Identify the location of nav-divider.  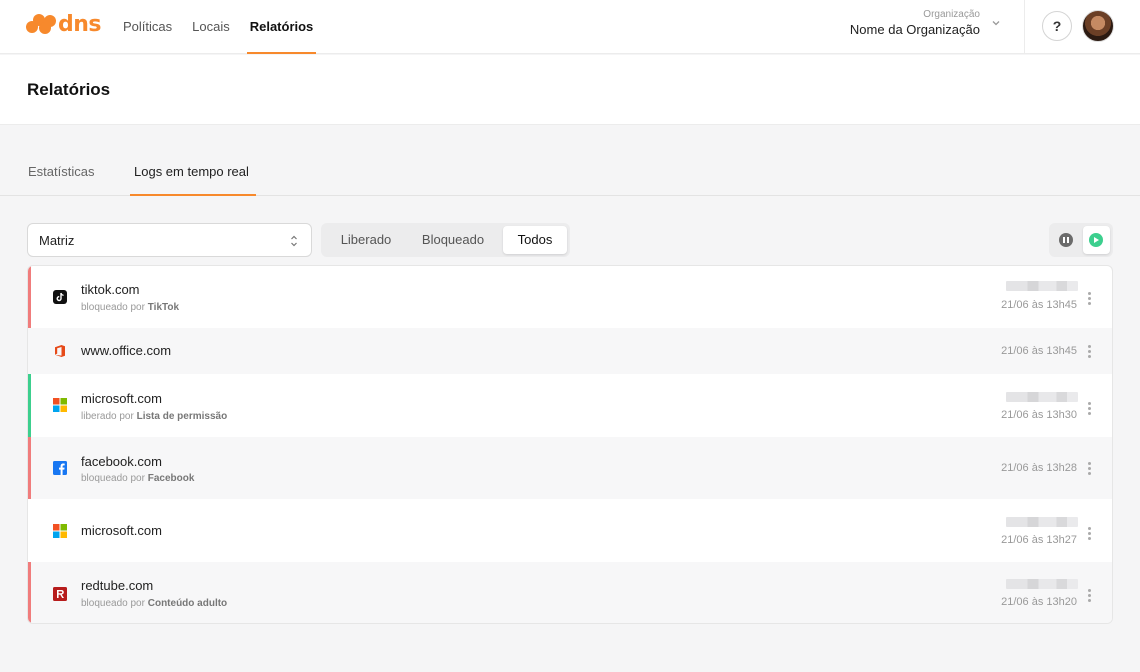
(1024, 27).